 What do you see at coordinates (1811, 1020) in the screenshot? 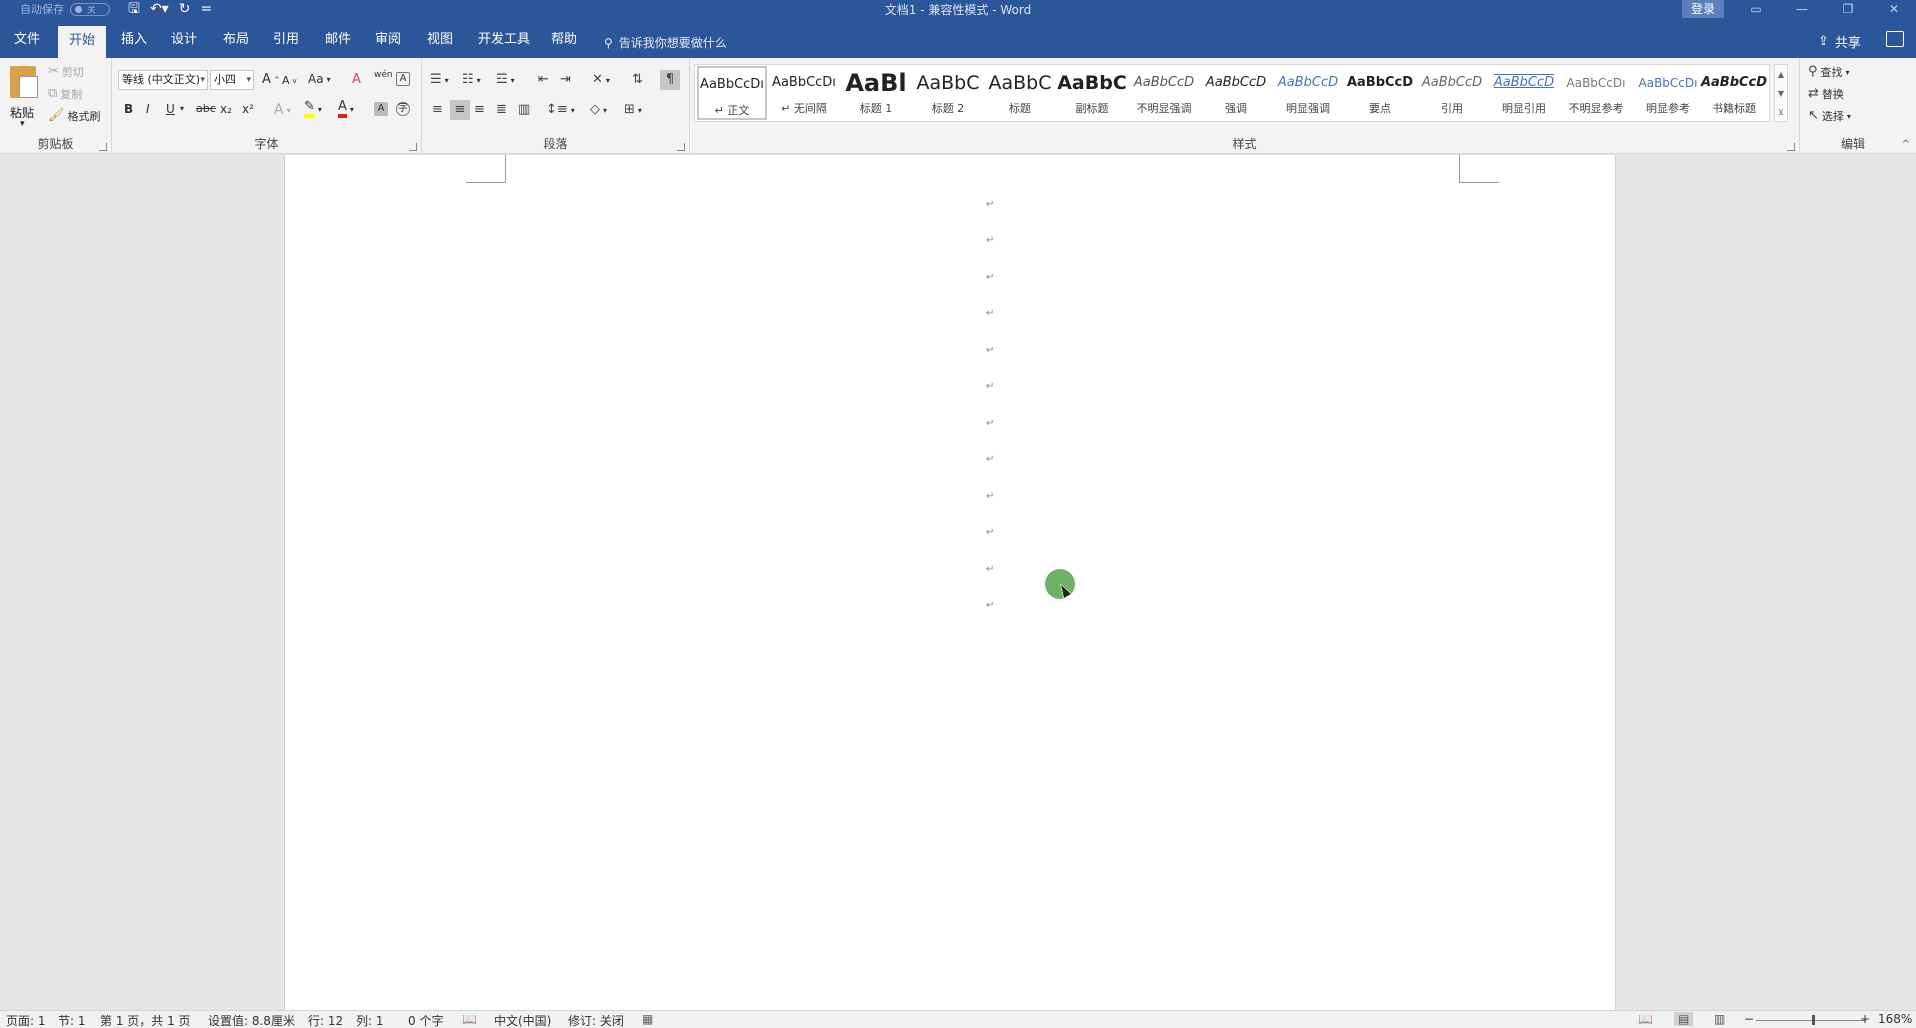
I see `zoom-slider` at bounding box center [1811, 1020].